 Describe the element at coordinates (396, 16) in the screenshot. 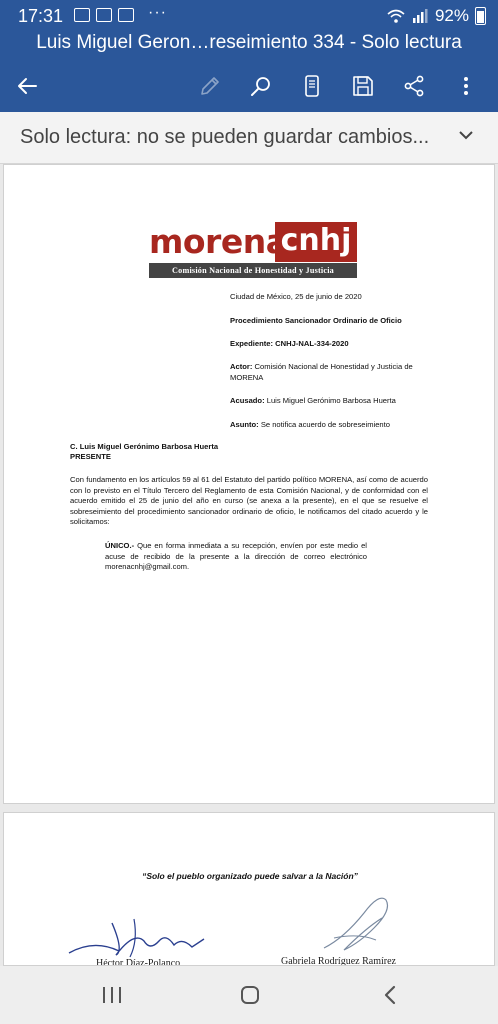

I see `wifi-icon` at that location.